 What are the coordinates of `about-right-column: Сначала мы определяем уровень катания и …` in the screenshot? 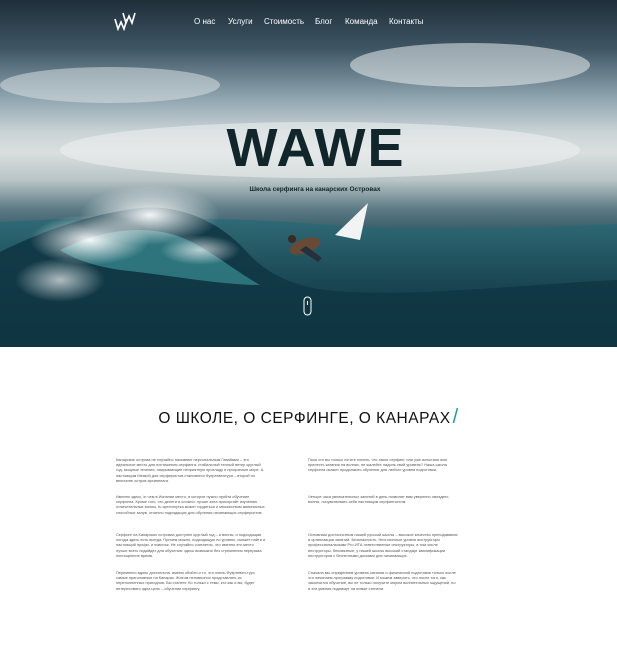 It's located at (383, 580).